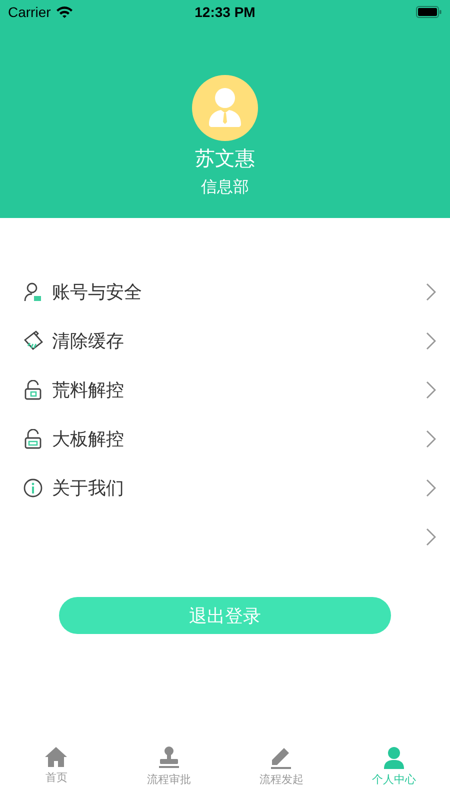 This screenshot has width=450, height=800. I want to click on menu-item: 荒料解控, so click(225, 389).